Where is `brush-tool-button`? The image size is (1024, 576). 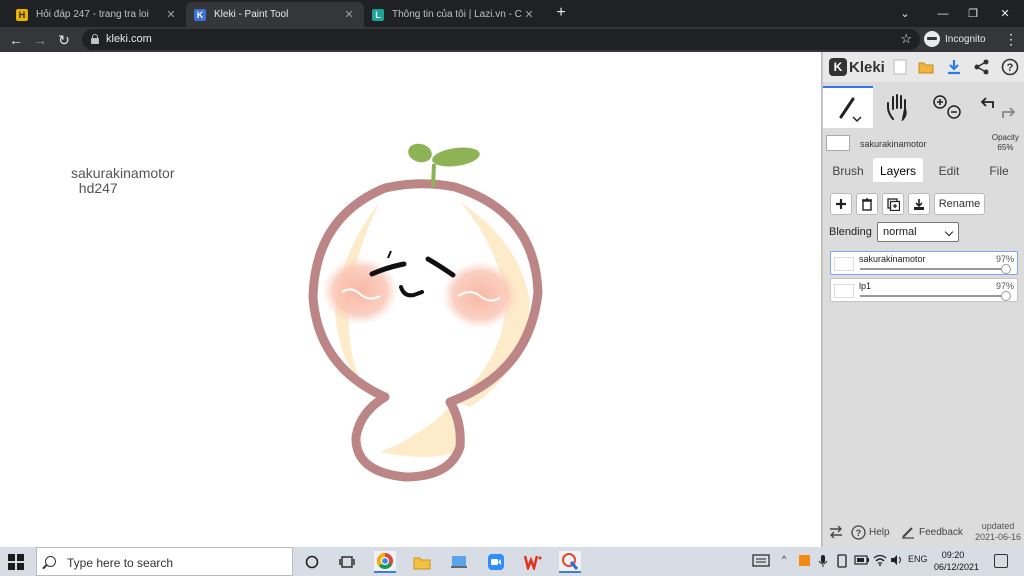 brush-tool-button is located at coordinates (848, 107).